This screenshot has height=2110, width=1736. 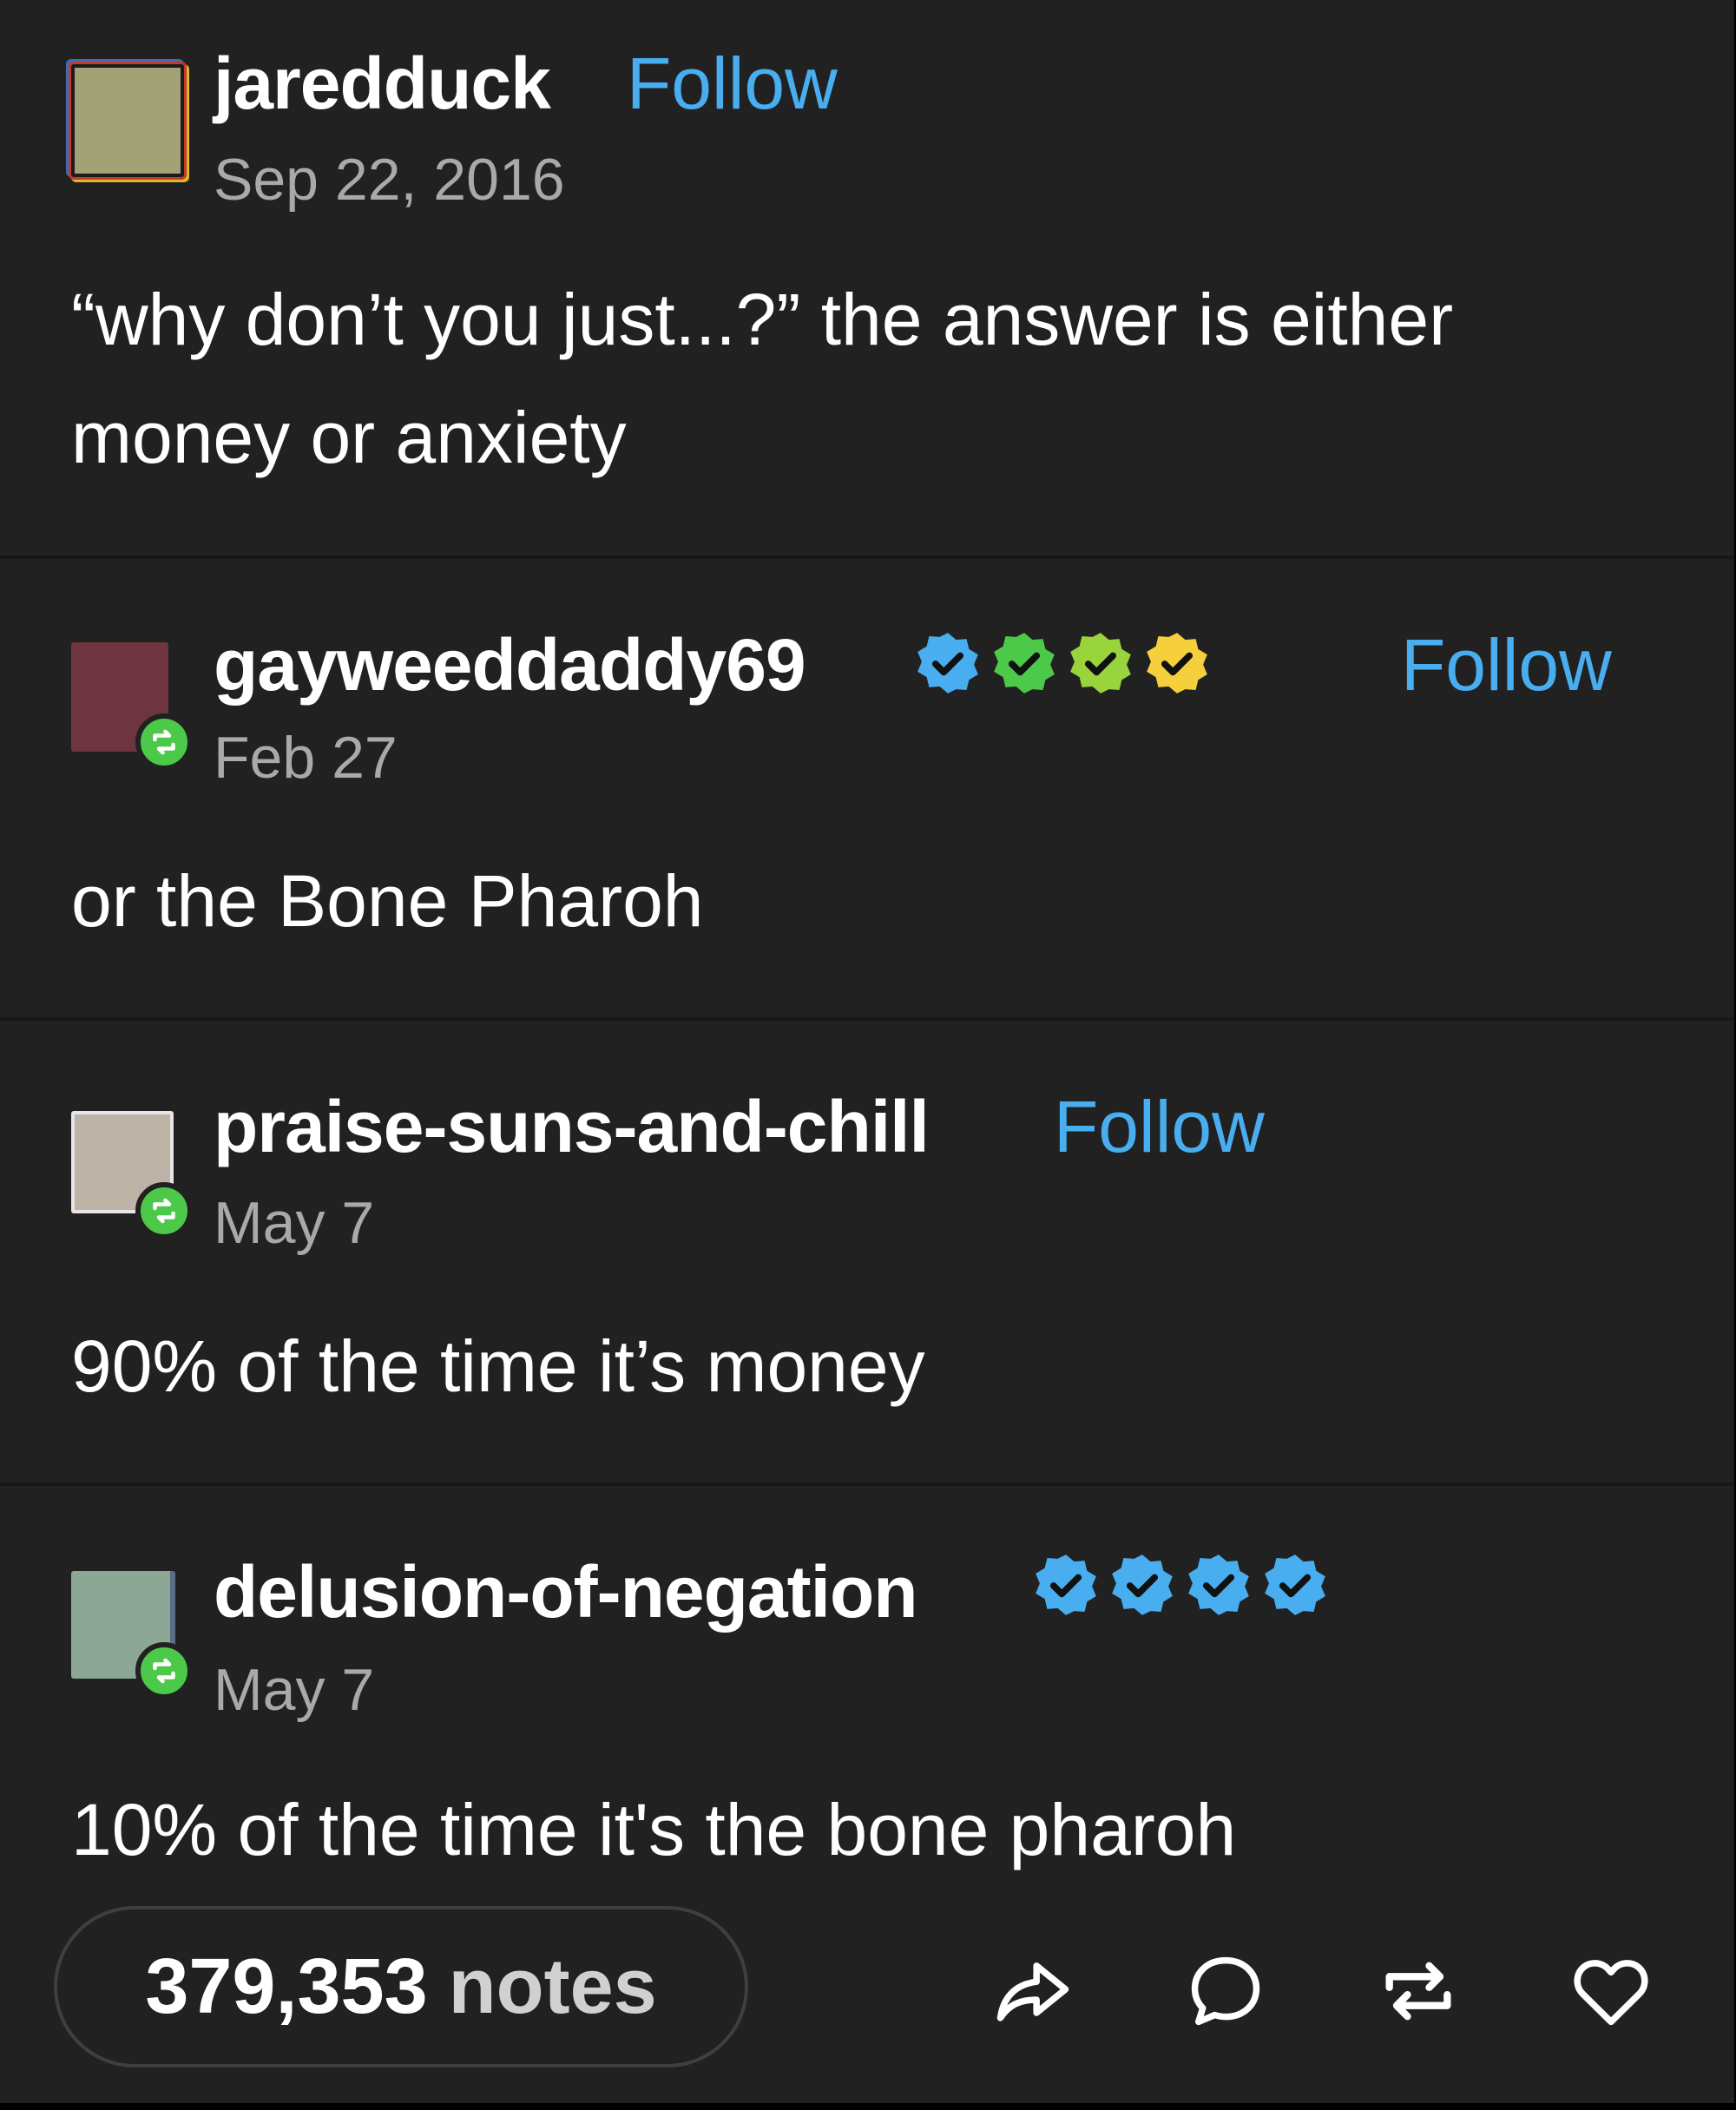 What do you see at coordinates (566, 1592) in the screenshot?
I see `username: delusion-of-negation` at bounding box center [566, 1592].